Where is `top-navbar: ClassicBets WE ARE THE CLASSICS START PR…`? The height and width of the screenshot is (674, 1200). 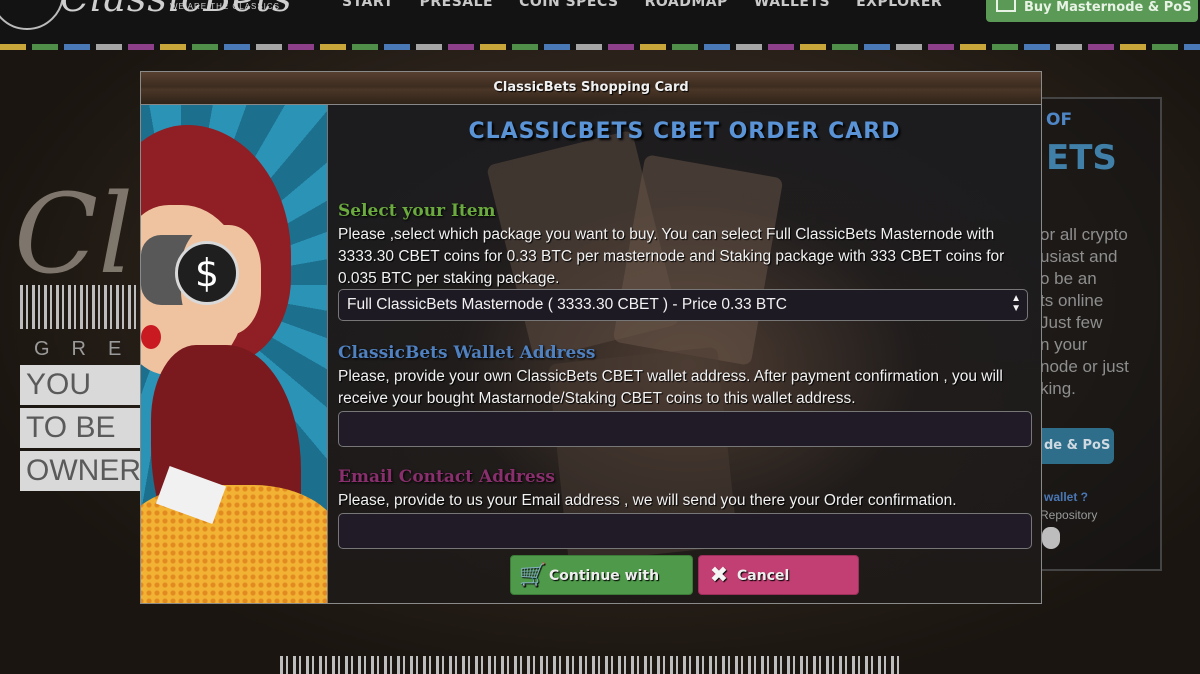
top-navbar: ClassicBets WE ARE THE CLASSICS START PR… is located at coordinates (600, 22).